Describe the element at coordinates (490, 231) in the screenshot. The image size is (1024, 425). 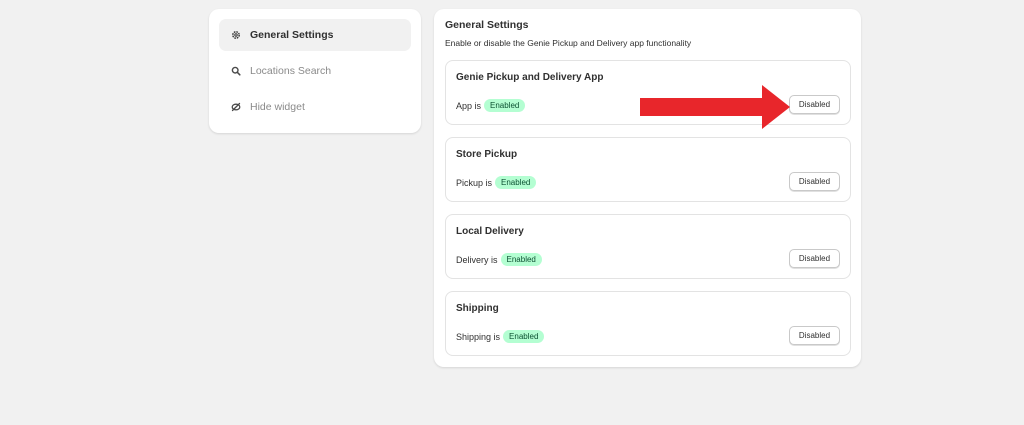
I see `card-title: Local Delivery` at that location.